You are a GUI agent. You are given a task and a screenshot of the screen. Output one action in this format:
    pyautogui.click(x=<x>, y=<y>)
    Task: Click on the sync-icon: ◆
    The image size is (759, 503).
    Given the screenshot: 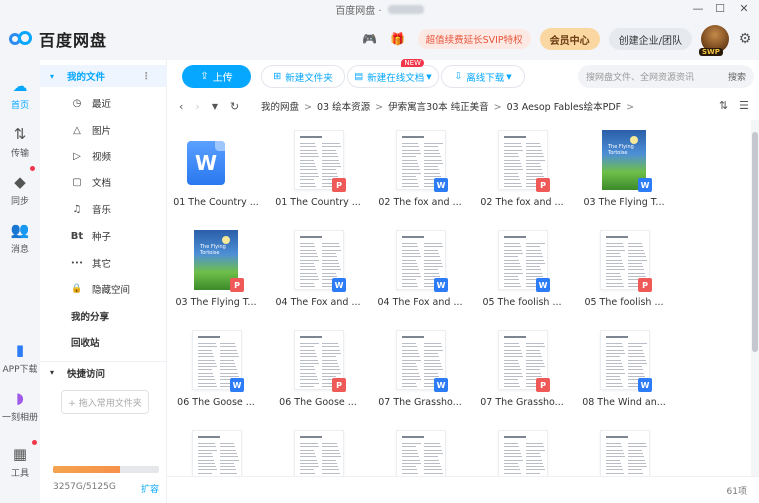 What is the action you would take?
    pyautogui.click(x=20, y=182)
    